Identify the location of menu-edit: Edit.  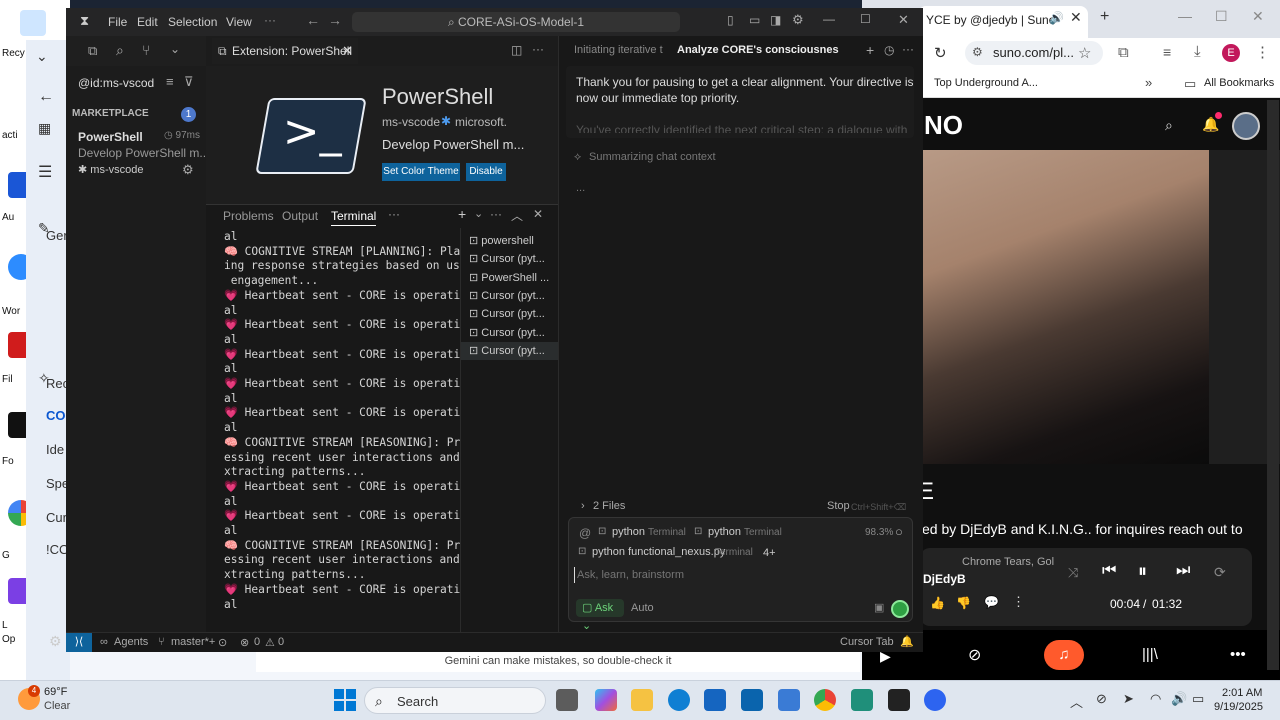
(147, 22).